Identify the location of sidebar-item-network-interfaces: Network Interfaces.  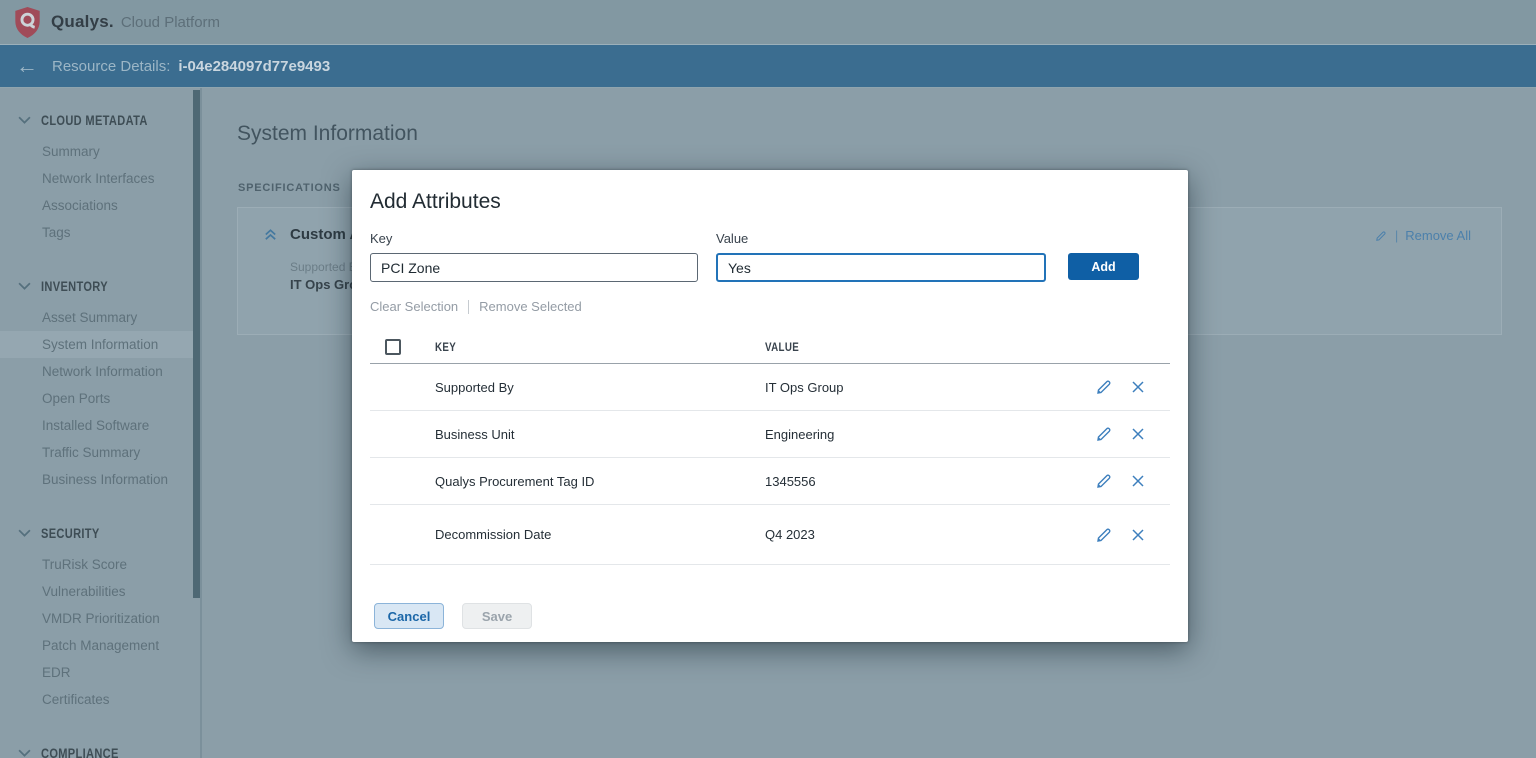
(100, 178).